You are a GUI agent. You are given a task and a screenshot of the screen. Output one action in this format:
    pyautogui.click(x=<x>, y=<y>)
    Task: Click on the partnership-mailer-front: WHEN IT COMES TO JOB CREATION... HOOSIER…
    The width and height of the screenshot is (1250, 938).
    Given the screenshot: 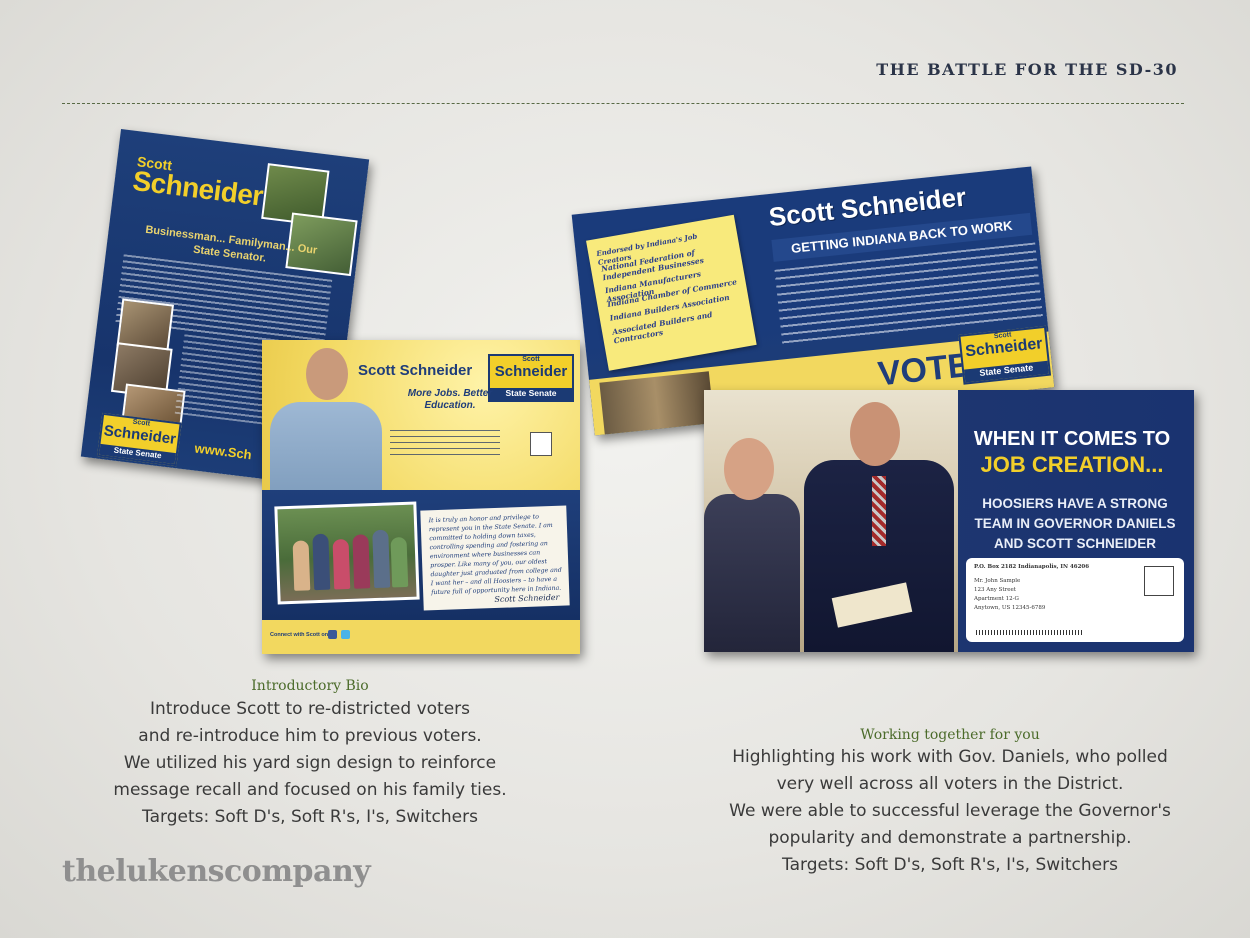 What is the action you would take?
    pyautogui.click(x=949, y=521)
    